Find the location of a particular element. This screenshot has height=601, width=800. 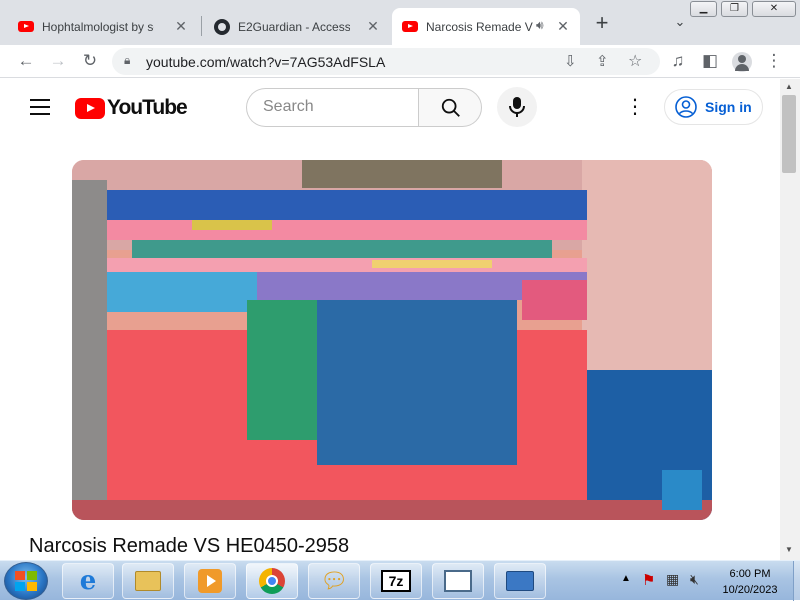

7zip-taskbar-button: 7z is located at coordinates (396, 581).